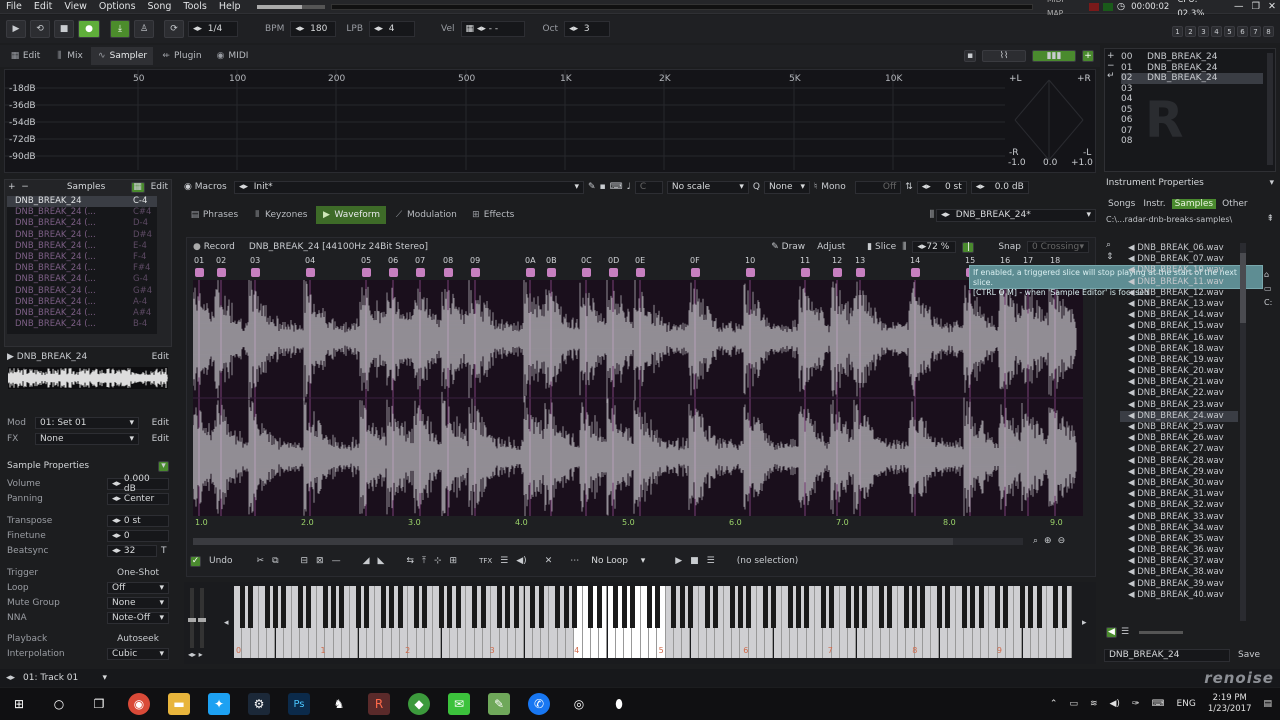 The height and width of the screenshot is (720, 1280). I want to click on block-loop-button: ⟳, so click(174, 29).